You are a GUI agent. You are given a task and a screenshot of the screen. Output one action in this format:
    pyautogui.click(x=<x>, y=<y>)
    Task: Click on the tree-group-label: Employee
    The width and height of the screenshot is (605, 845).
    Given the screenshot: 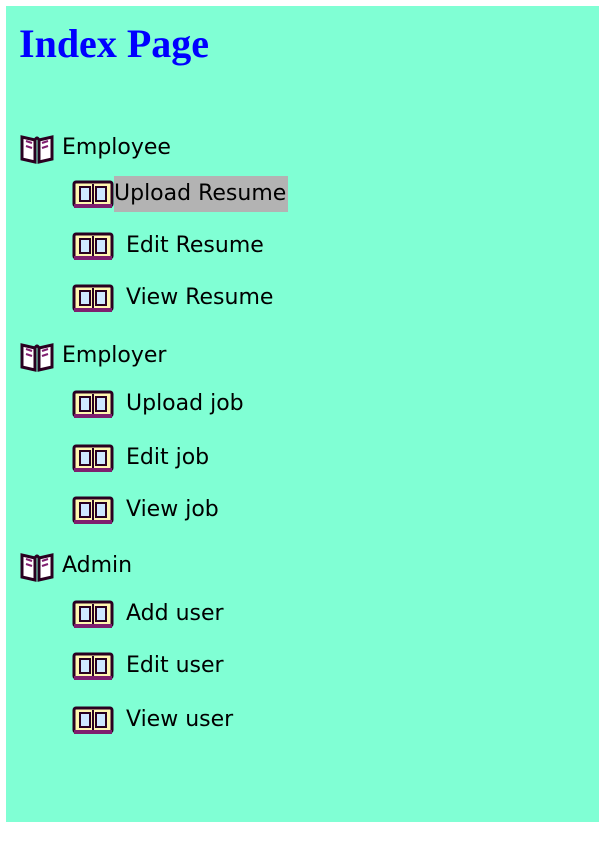 What is the action you would take?
    pyautogui.click(x=116, y=147)
    